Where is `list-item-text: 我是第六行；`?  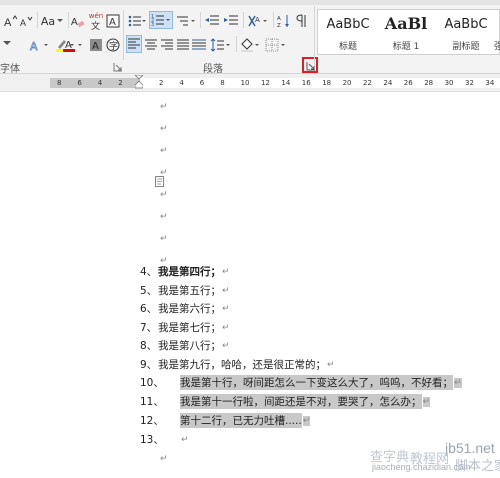 list-item-text: 我是第六行； is located at coordinates (189, 309).